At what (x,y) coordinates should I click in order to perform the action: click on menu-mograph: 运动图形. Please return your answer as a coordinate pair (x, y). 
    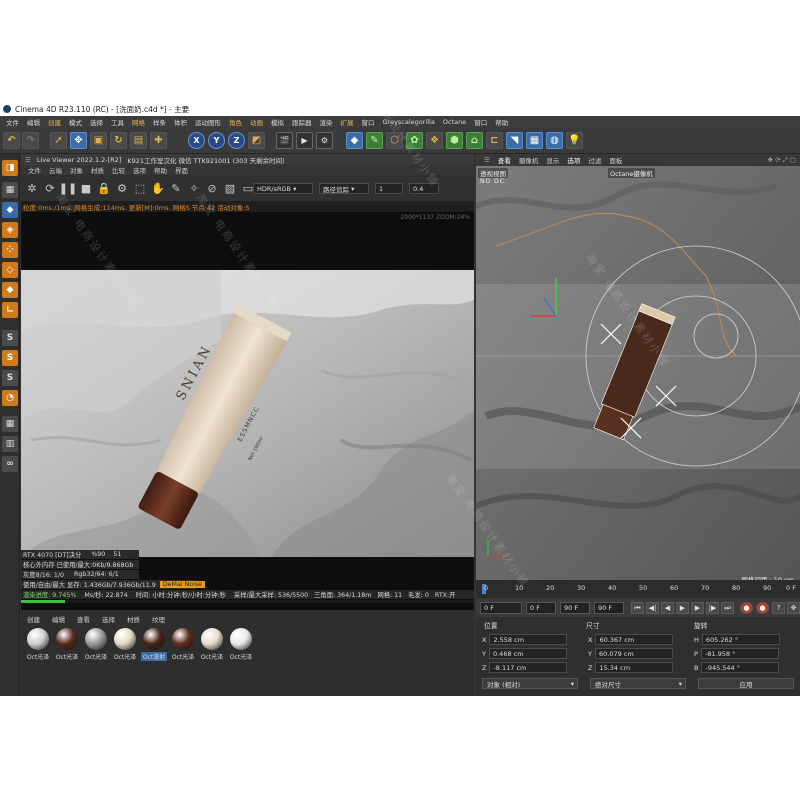
    Looking at the image, I should click on (208, 122).